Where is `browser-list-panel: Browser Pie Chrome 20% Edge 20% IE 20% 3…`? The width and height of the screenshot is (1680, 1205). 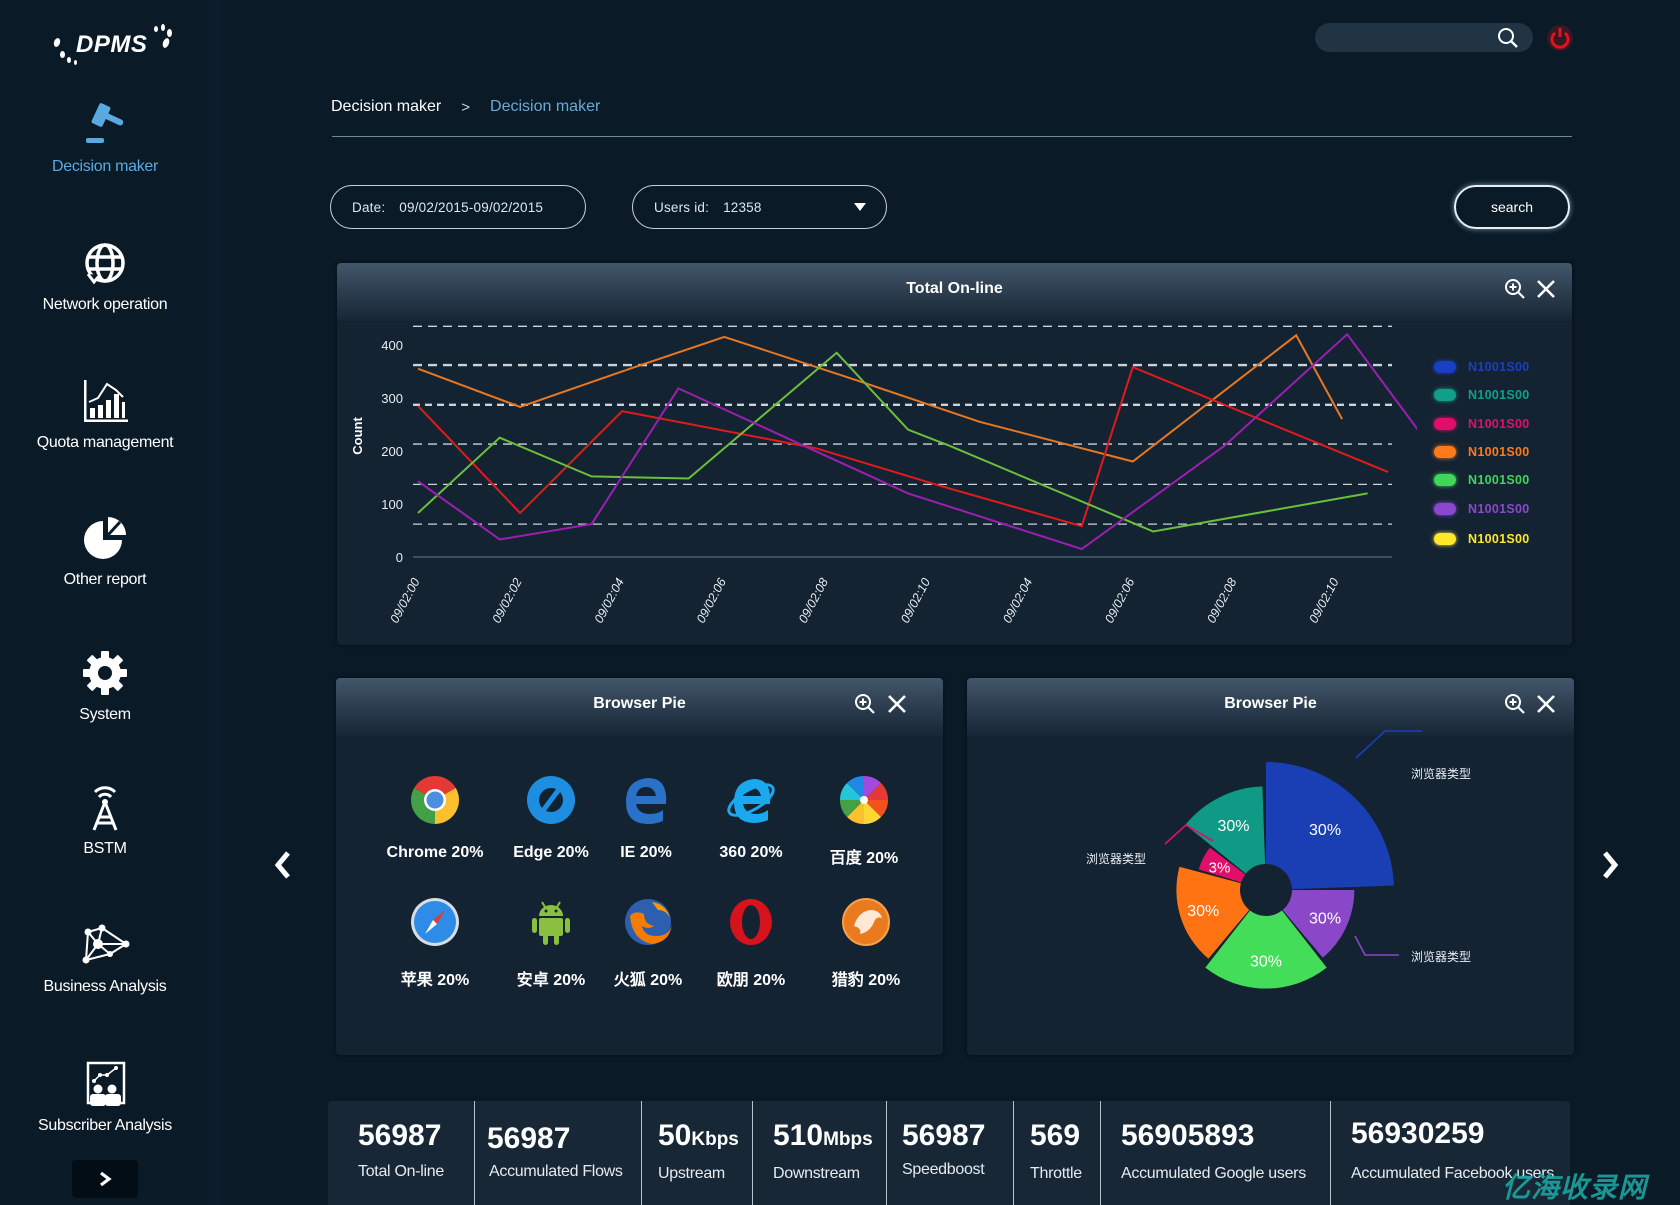 browser-list-panel: Browser Pie Chrome 20% Edge 20% IE 20% 3… is located at coordinates (639, 866).